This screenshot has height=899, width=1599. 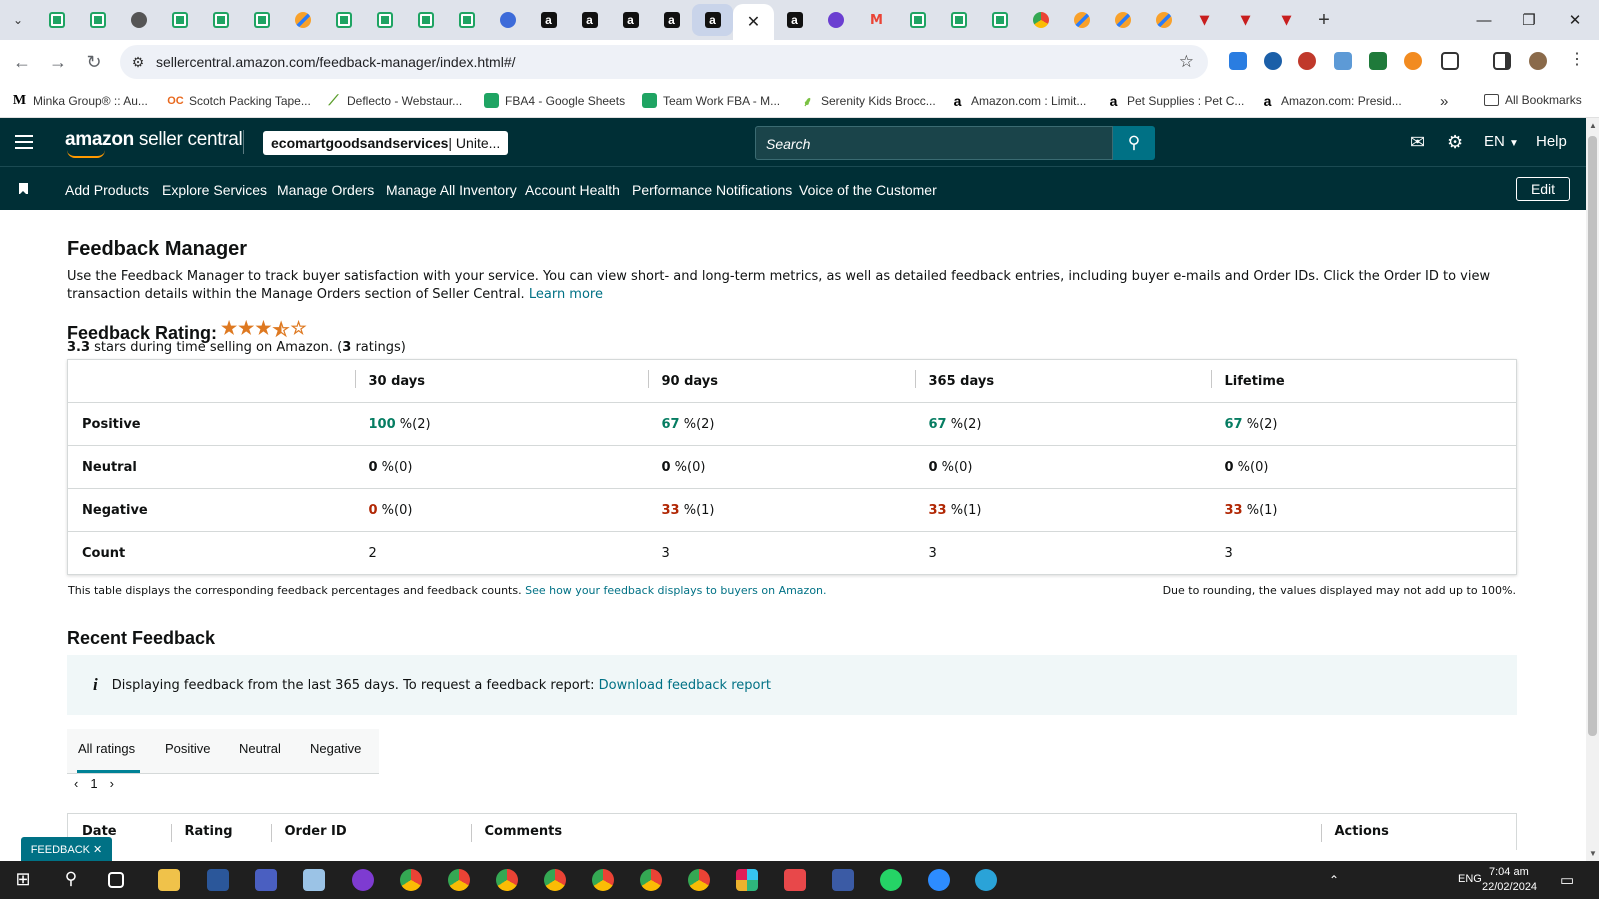 What do you see at coordinates (1134, 143) in the screenshot?
I see `search-button: ⚲` at bounding box center [1134, 143].